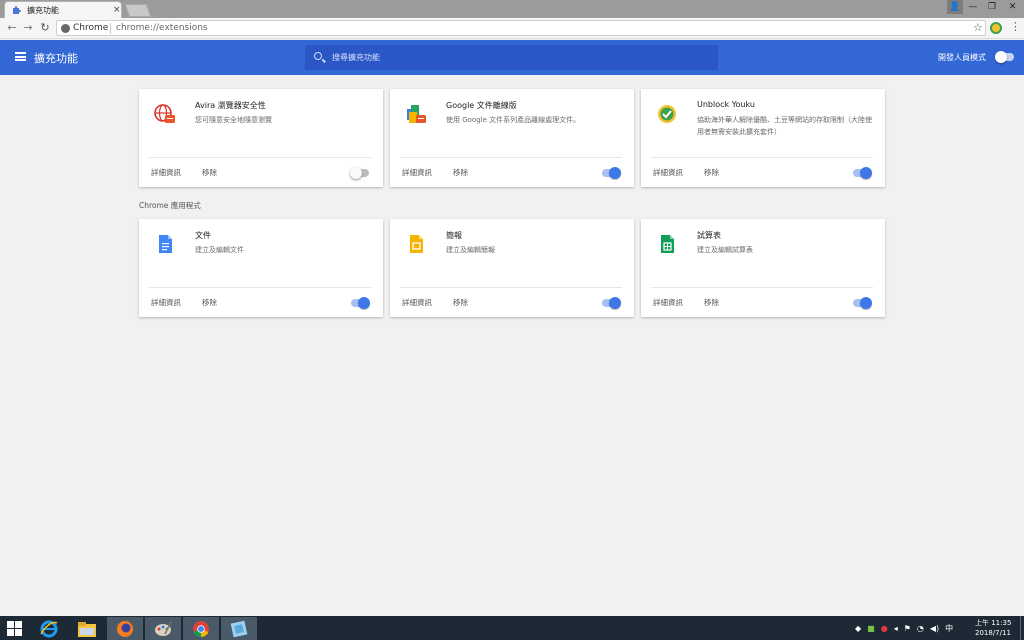  What do you see at coordinates (521, 28) in the screenshot?
I see `address-bar: Chrome chrome://extensions ☆` at bounding box center [521, 28].